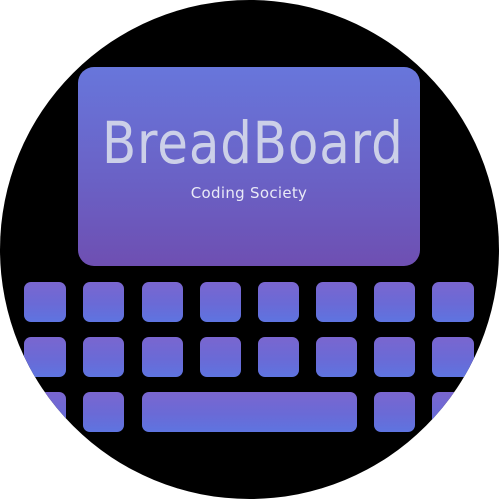 The height and width of the screenshot is (499, 499). I want to click on keyboard-spacebar, so click(249, 412).